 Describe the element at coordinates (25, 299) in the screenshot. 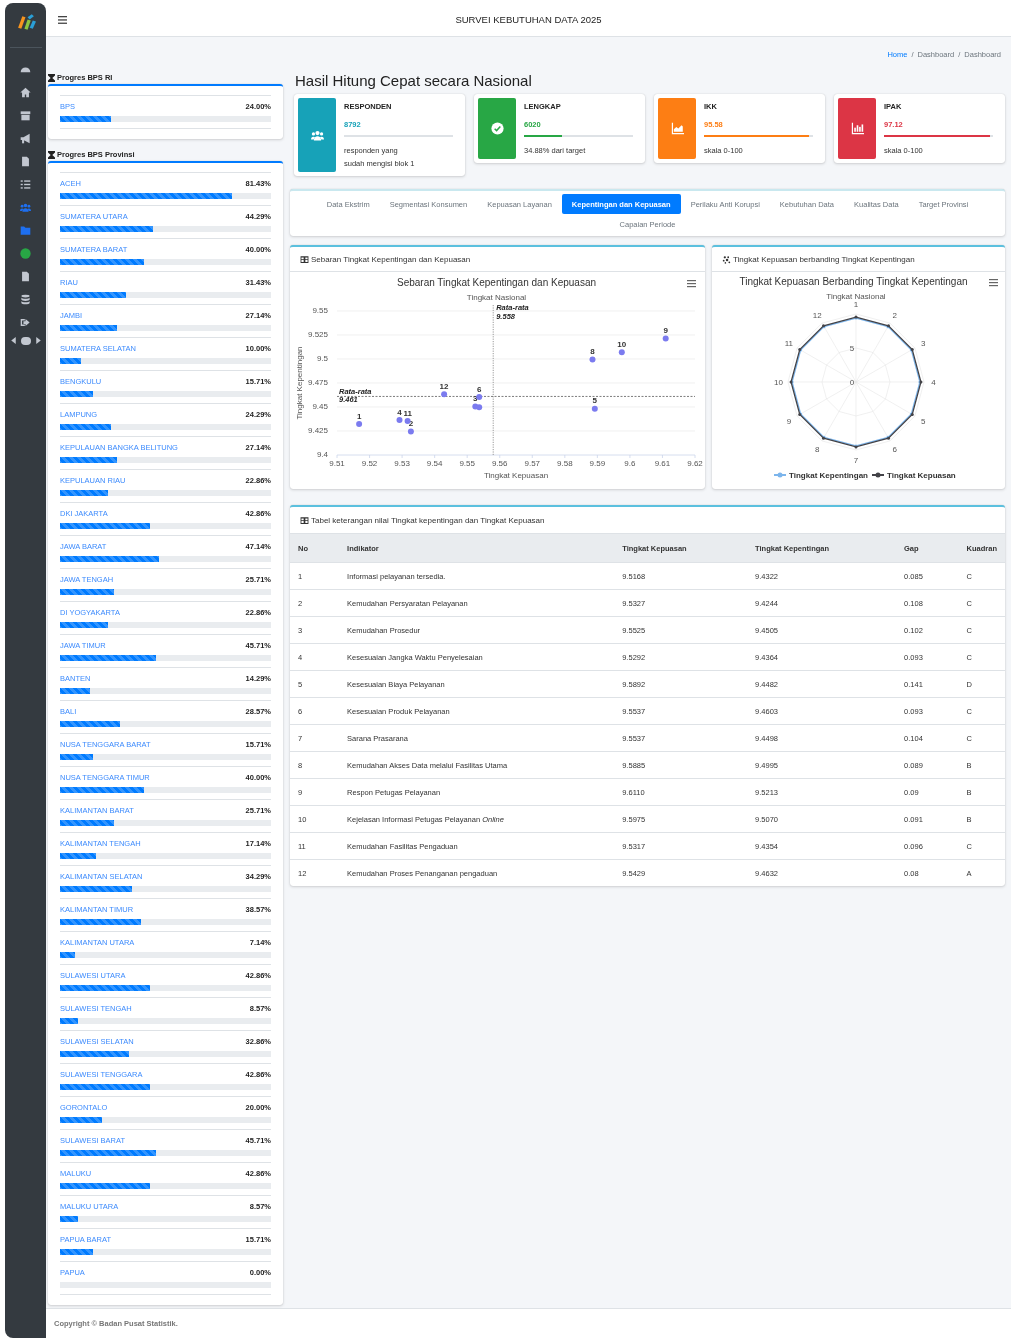

I see `database-icon` at that location.